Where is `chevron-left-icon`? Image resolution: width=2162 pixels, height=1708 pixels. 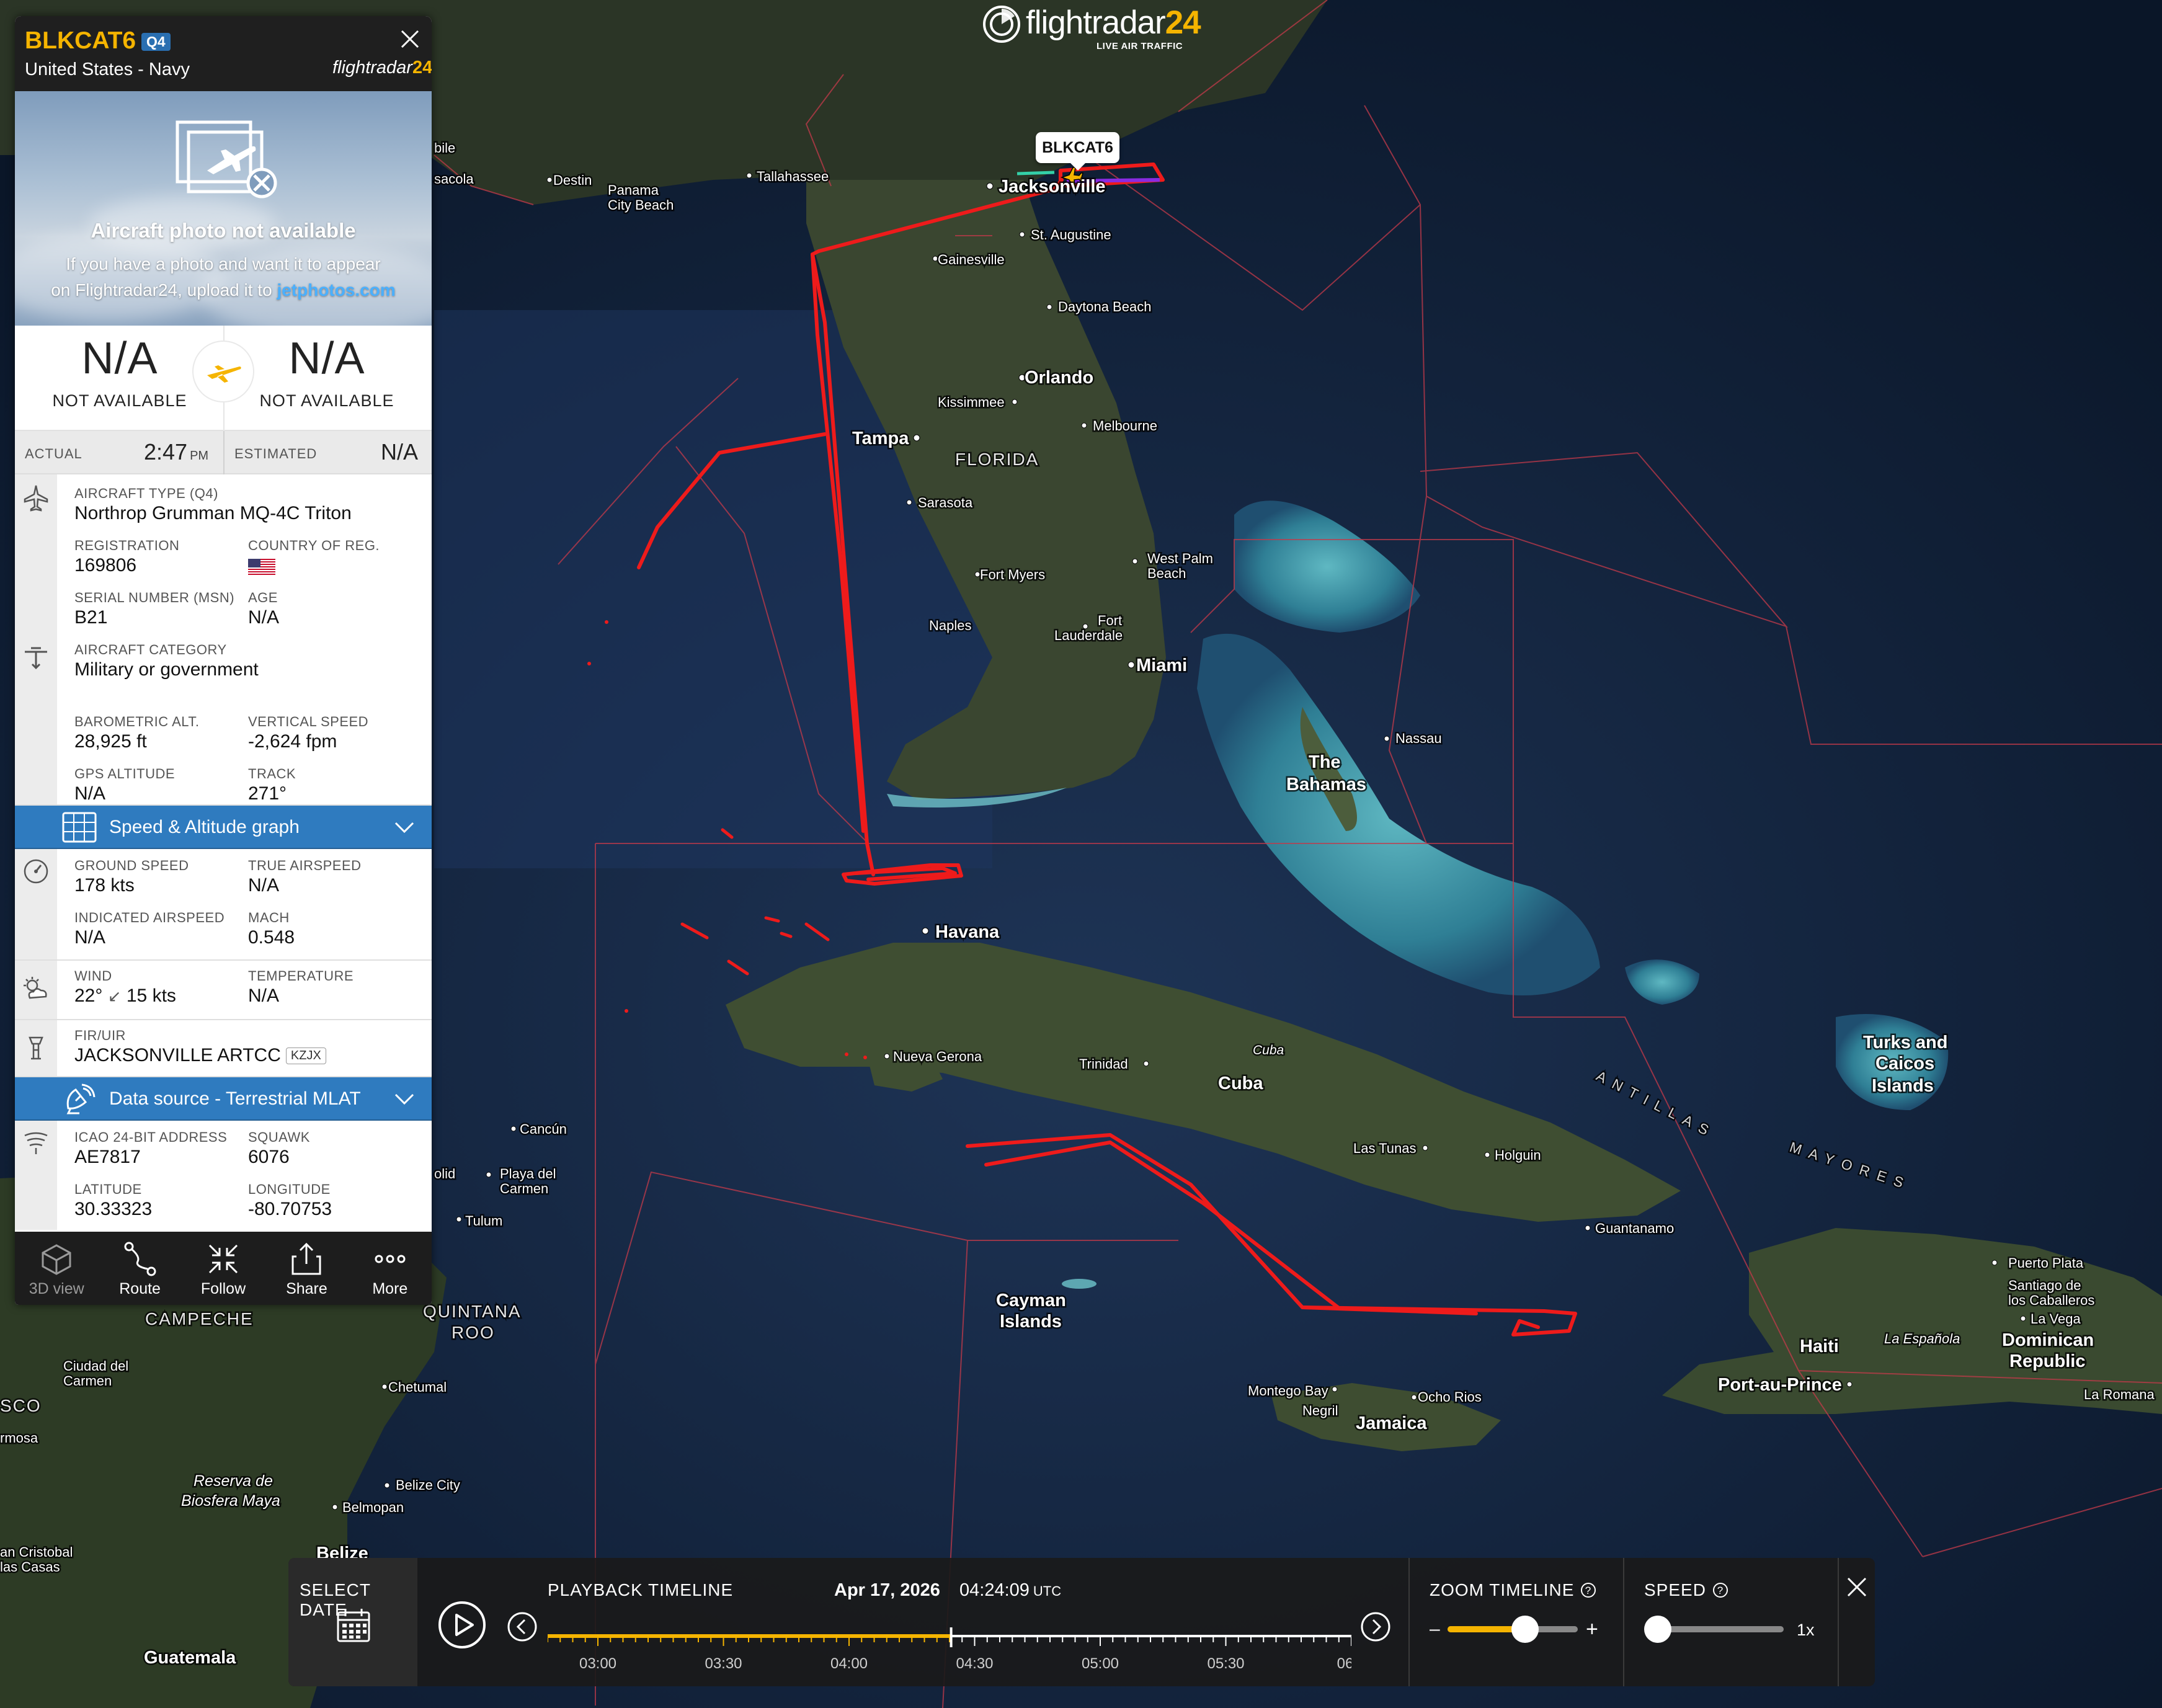 chevron-left-icon is located at coordinates (521, 1627).